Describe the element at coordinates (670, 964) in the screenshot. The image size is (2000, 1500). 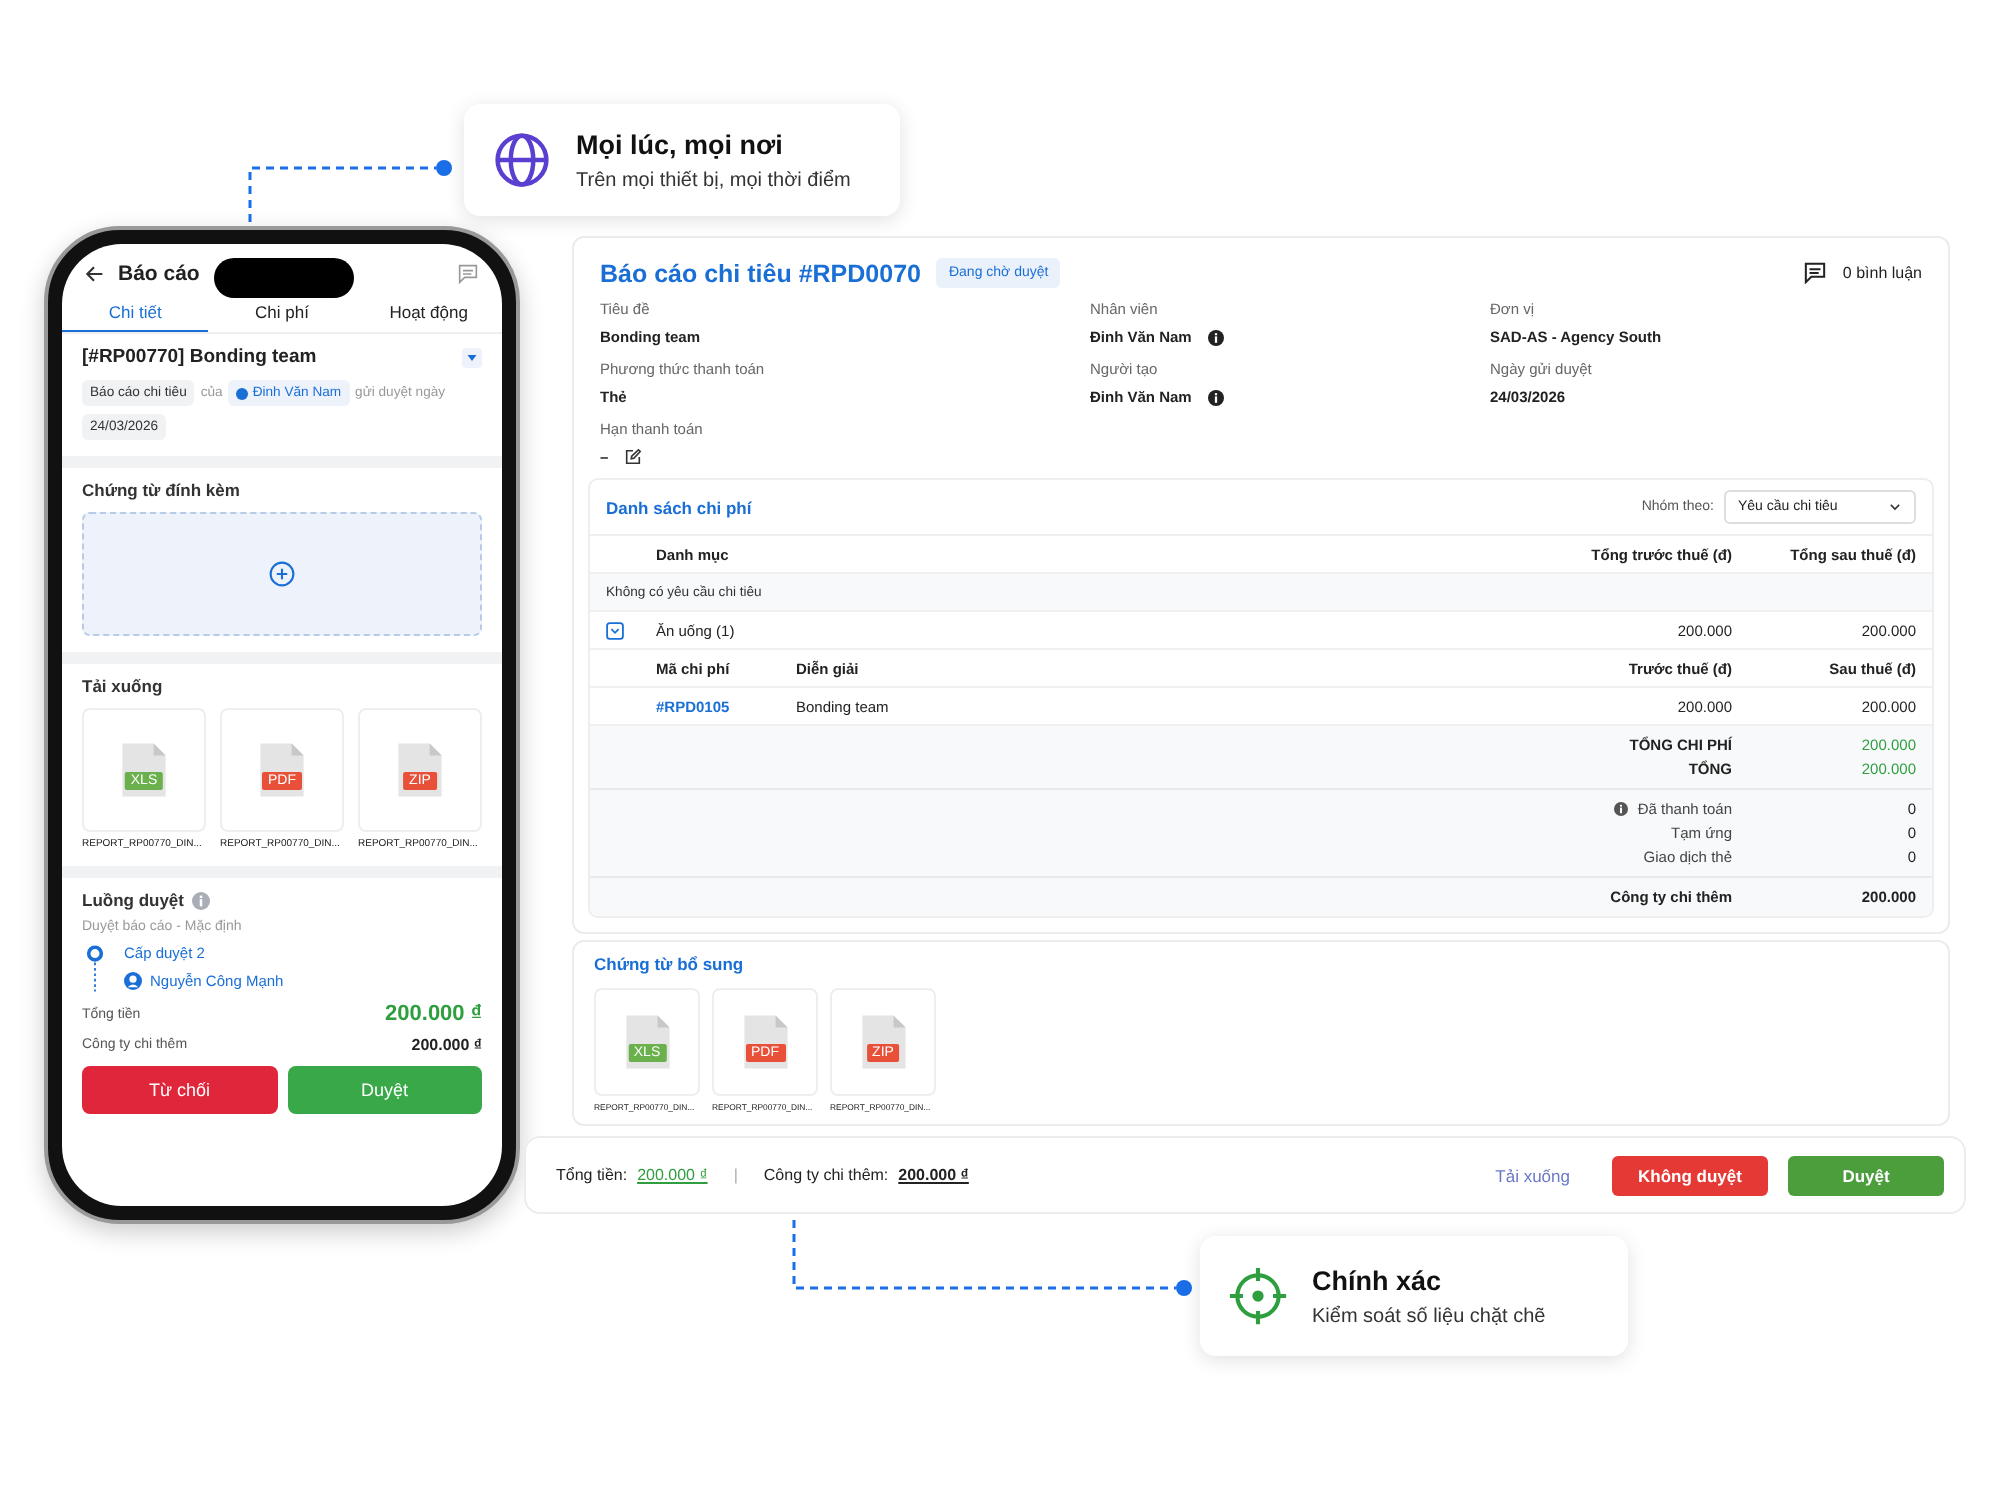
I see `section-title: Chứng từ bổ sung` at that location.